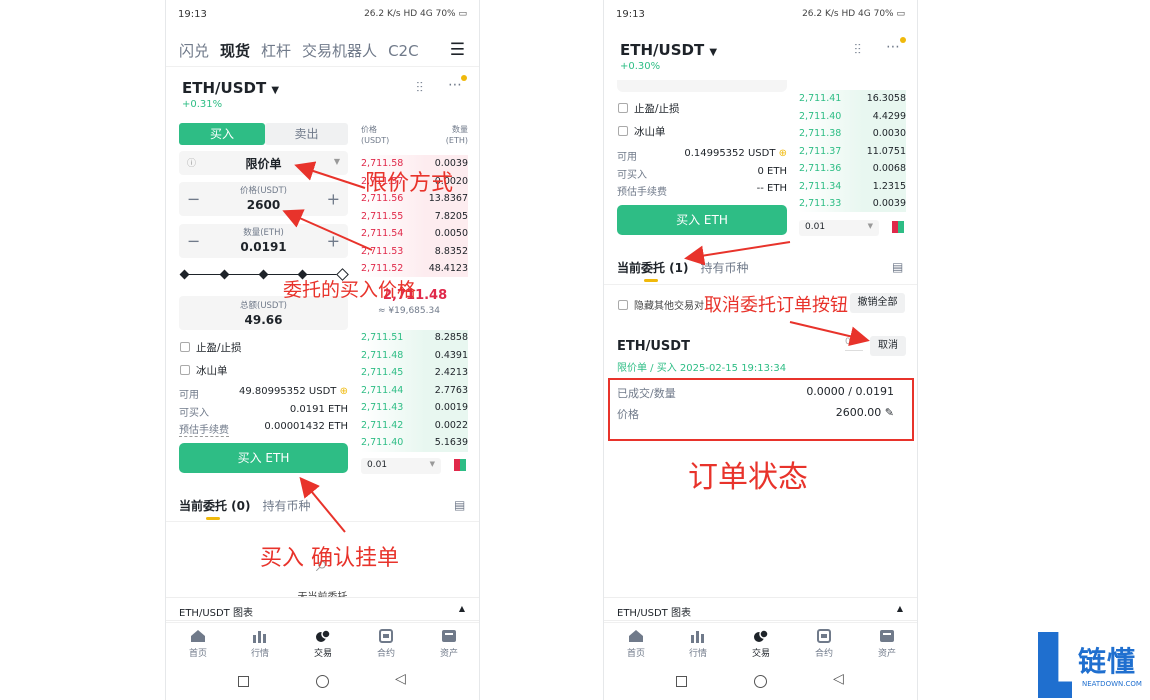  What do you see at coordinates (276, 51) in the screenshot?
I see `nav-margin: 杠杆` at bounding box center [276, 51].